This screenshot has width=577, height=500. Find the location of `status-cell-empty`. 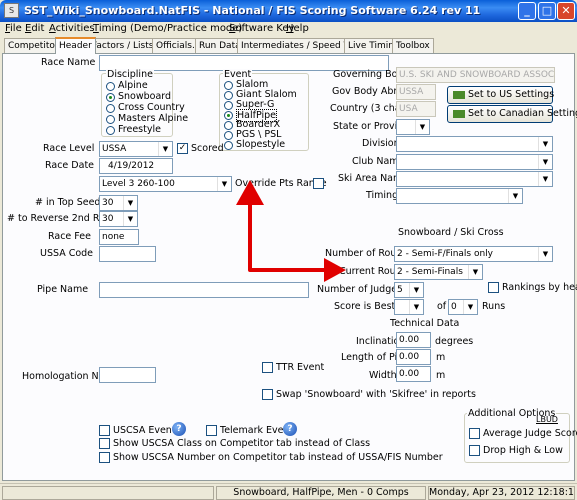

status-cell-empty is located at coordinates (108, 493).